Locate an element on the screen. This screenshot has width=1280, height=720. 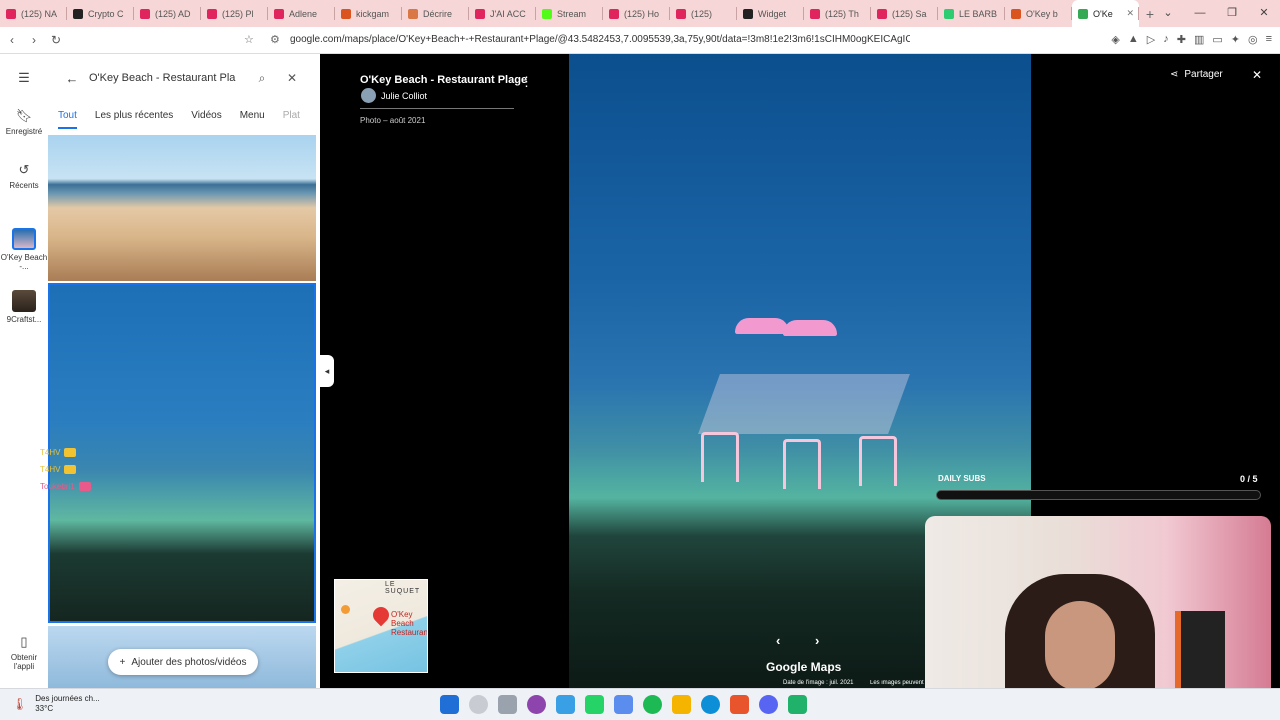
minimap-place-label: O'Key Beach Restaurant is located at coordinates (409, 623).